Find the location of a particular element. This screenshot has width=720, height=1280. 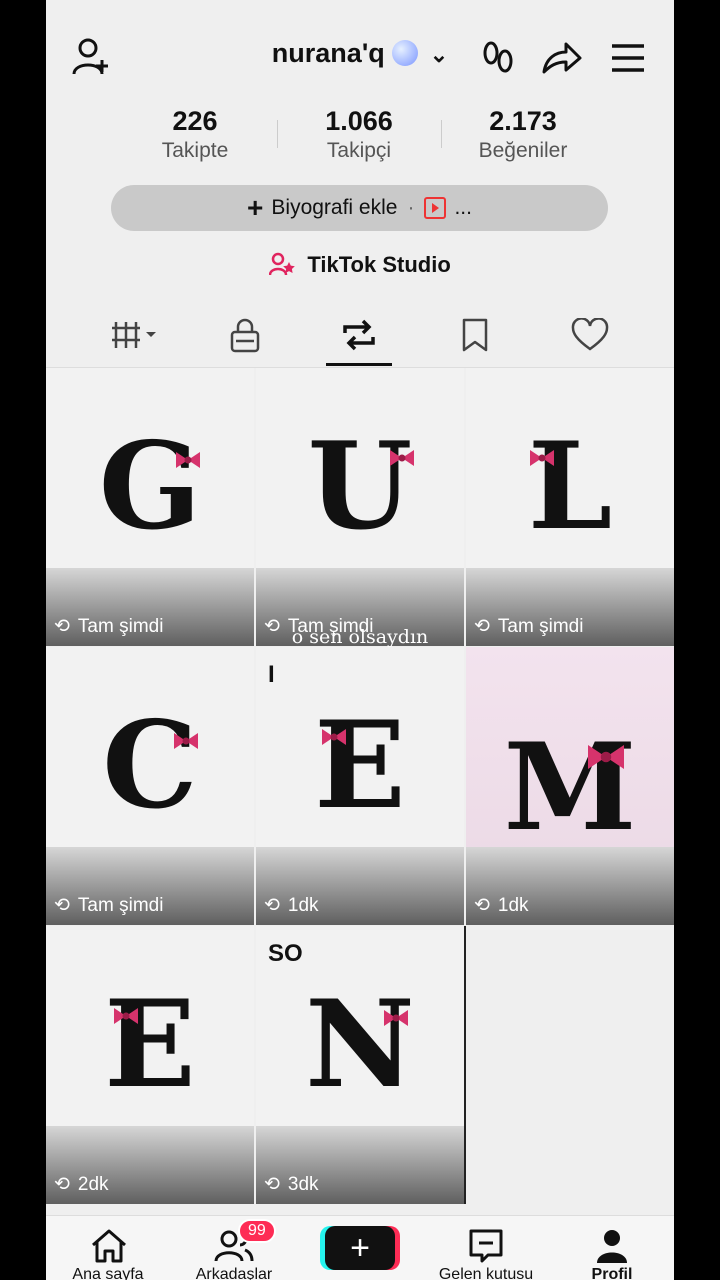

bubble-icon is located at coordinates (405, 53).